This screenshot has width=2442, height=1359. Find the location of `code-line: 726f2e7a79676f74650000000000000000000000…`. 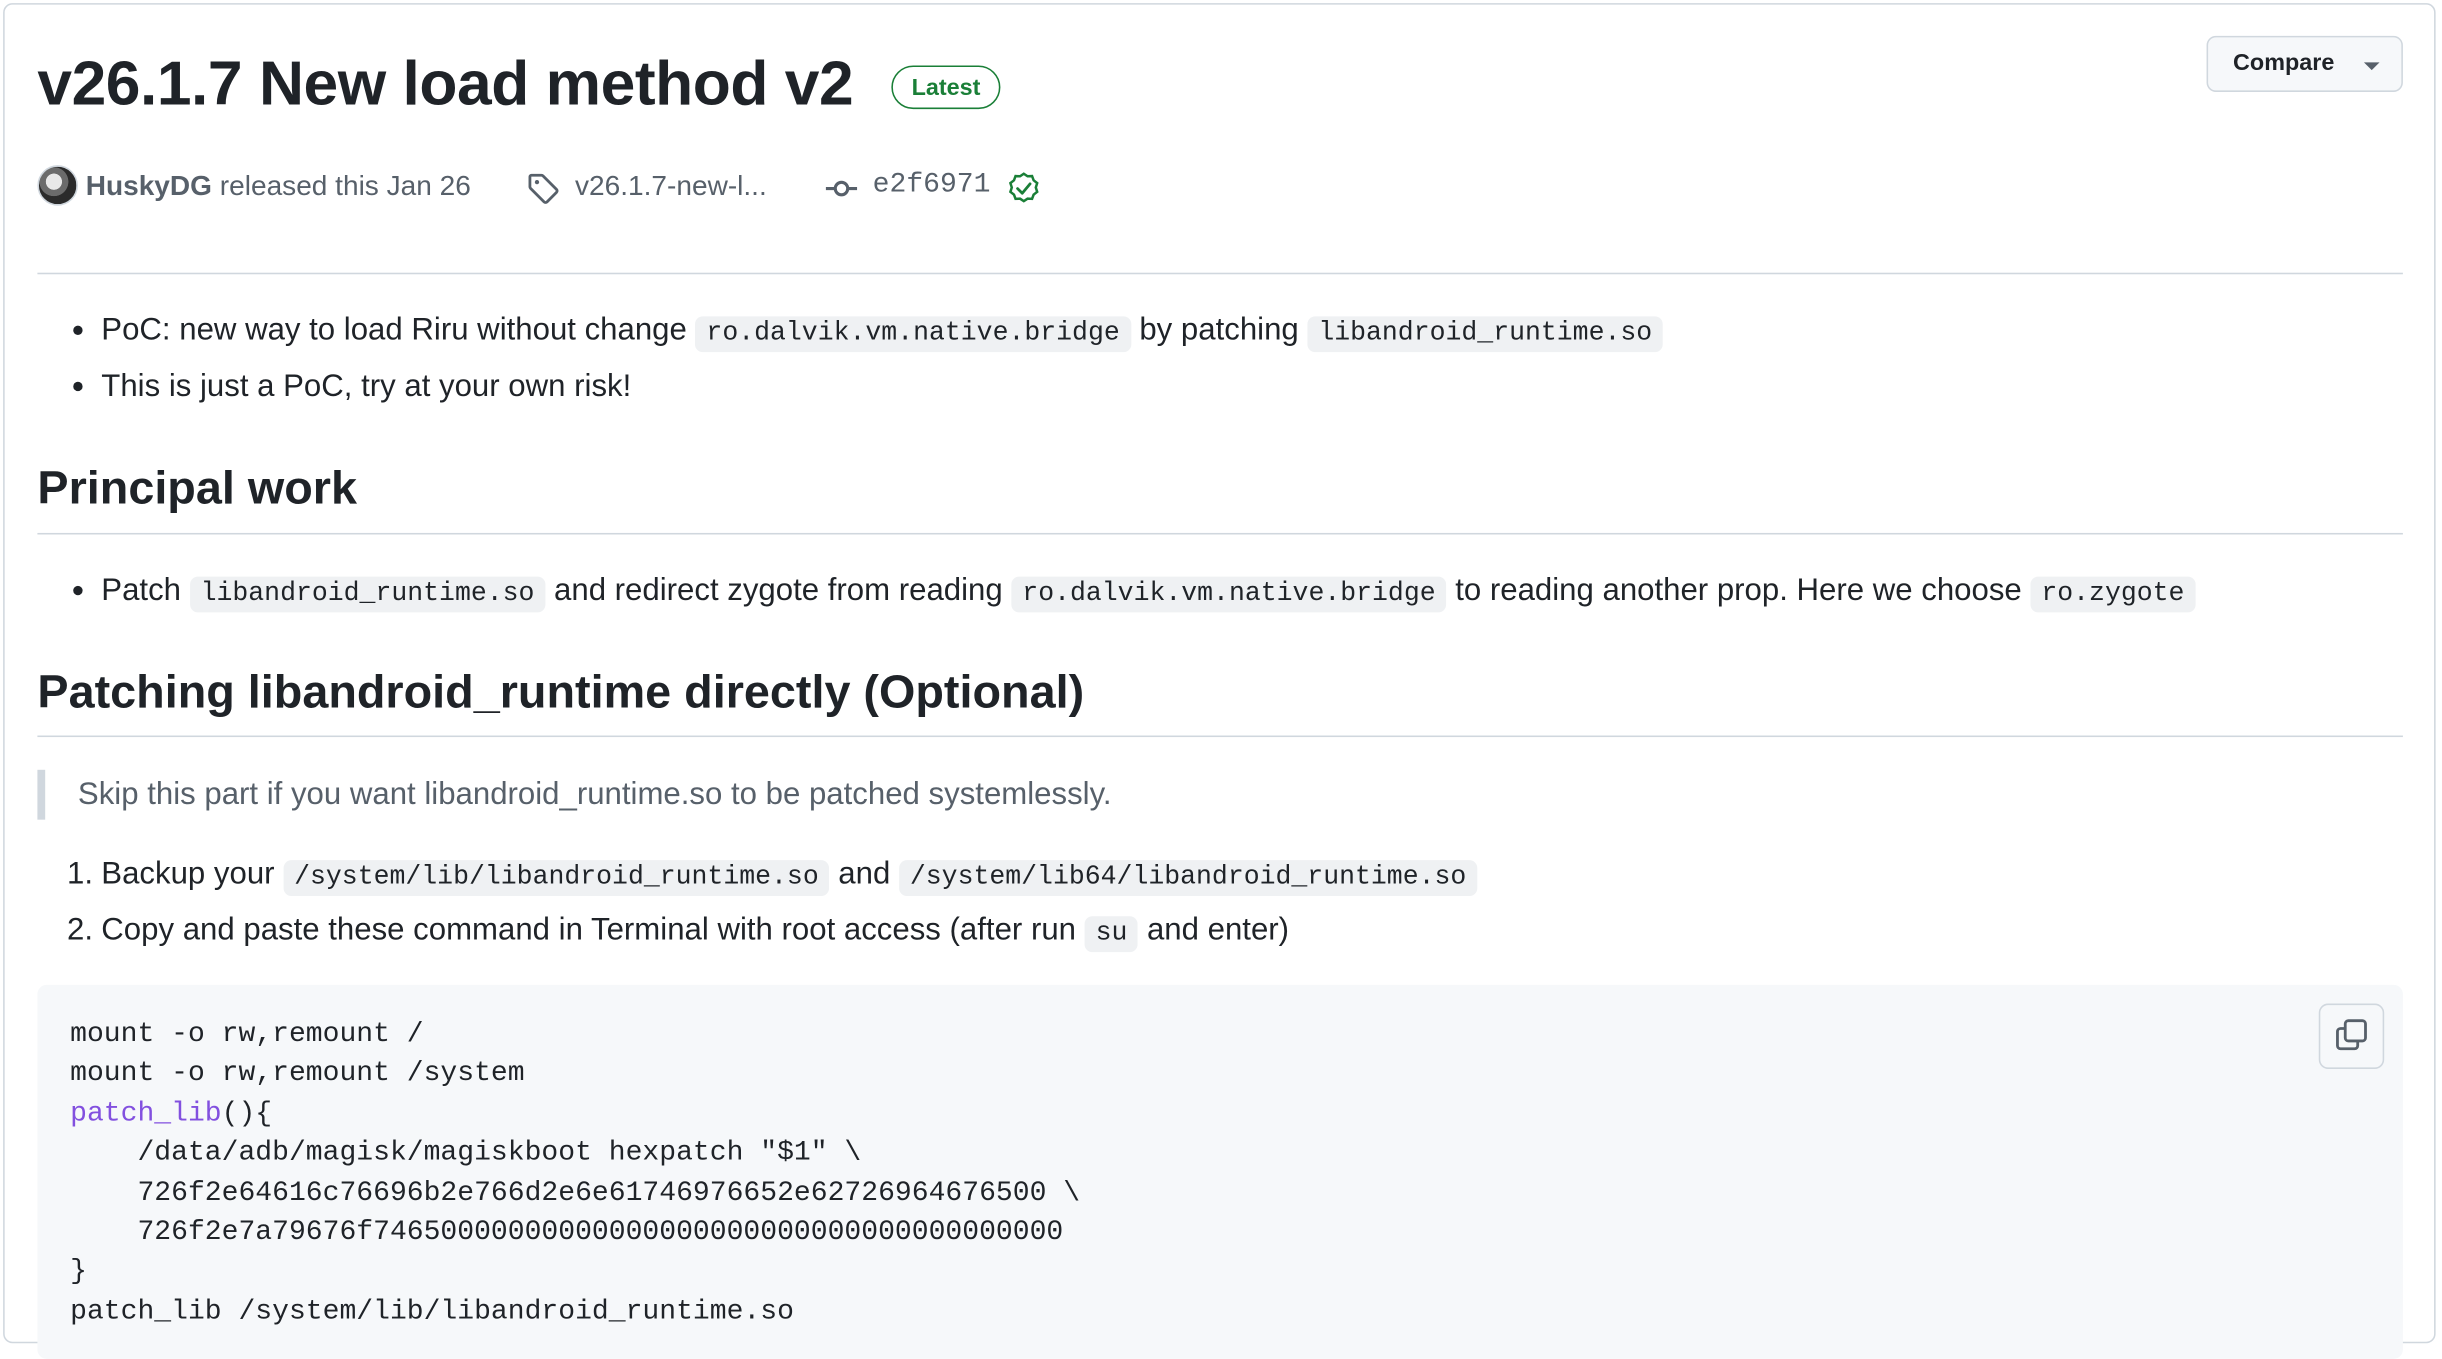

code-line: 726f2e7a79676f74650000000000000000000000… is located at coordinates (567, 1232).